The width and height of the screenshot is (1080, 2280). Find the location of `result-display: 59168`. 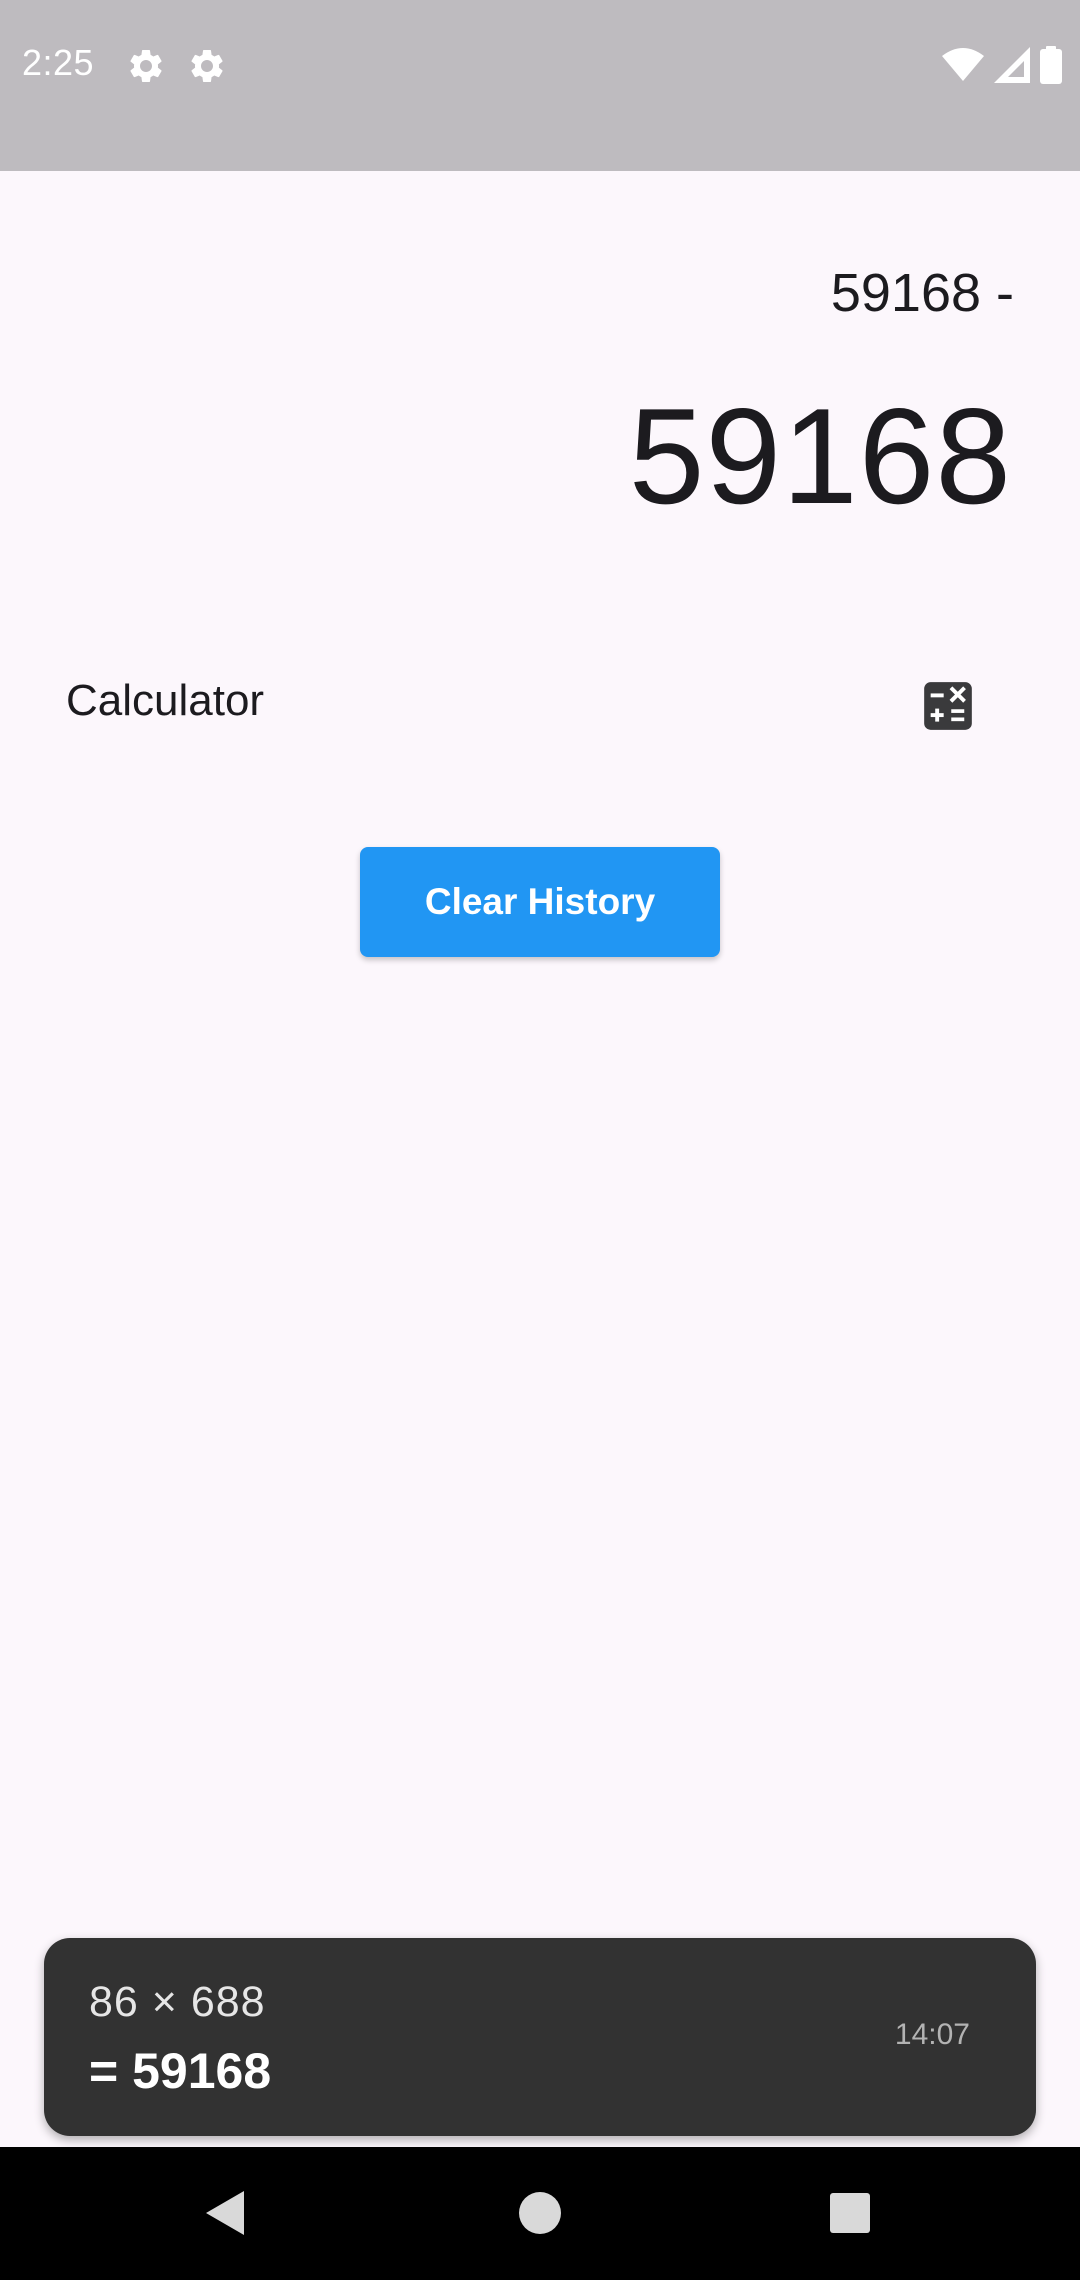

result-display: 59168 is located at coordinates (820, 456).